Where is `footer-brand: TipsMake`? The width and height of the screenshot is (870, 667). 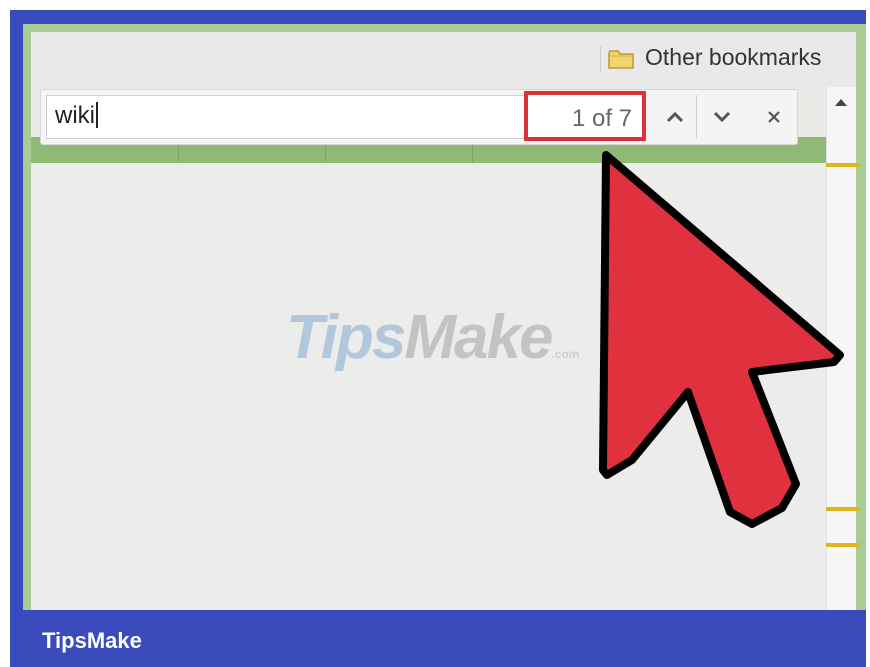
footer-brand: TipsMake is located at coordinates (92, 640).